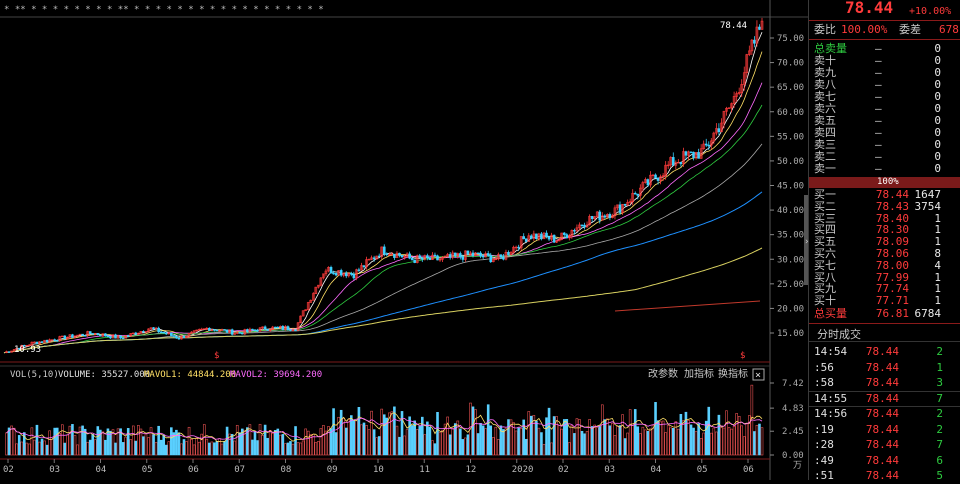 This screenshot has height=484, width=960. I want to click on swap-indicator-button: 换指标, so click(733, 373).